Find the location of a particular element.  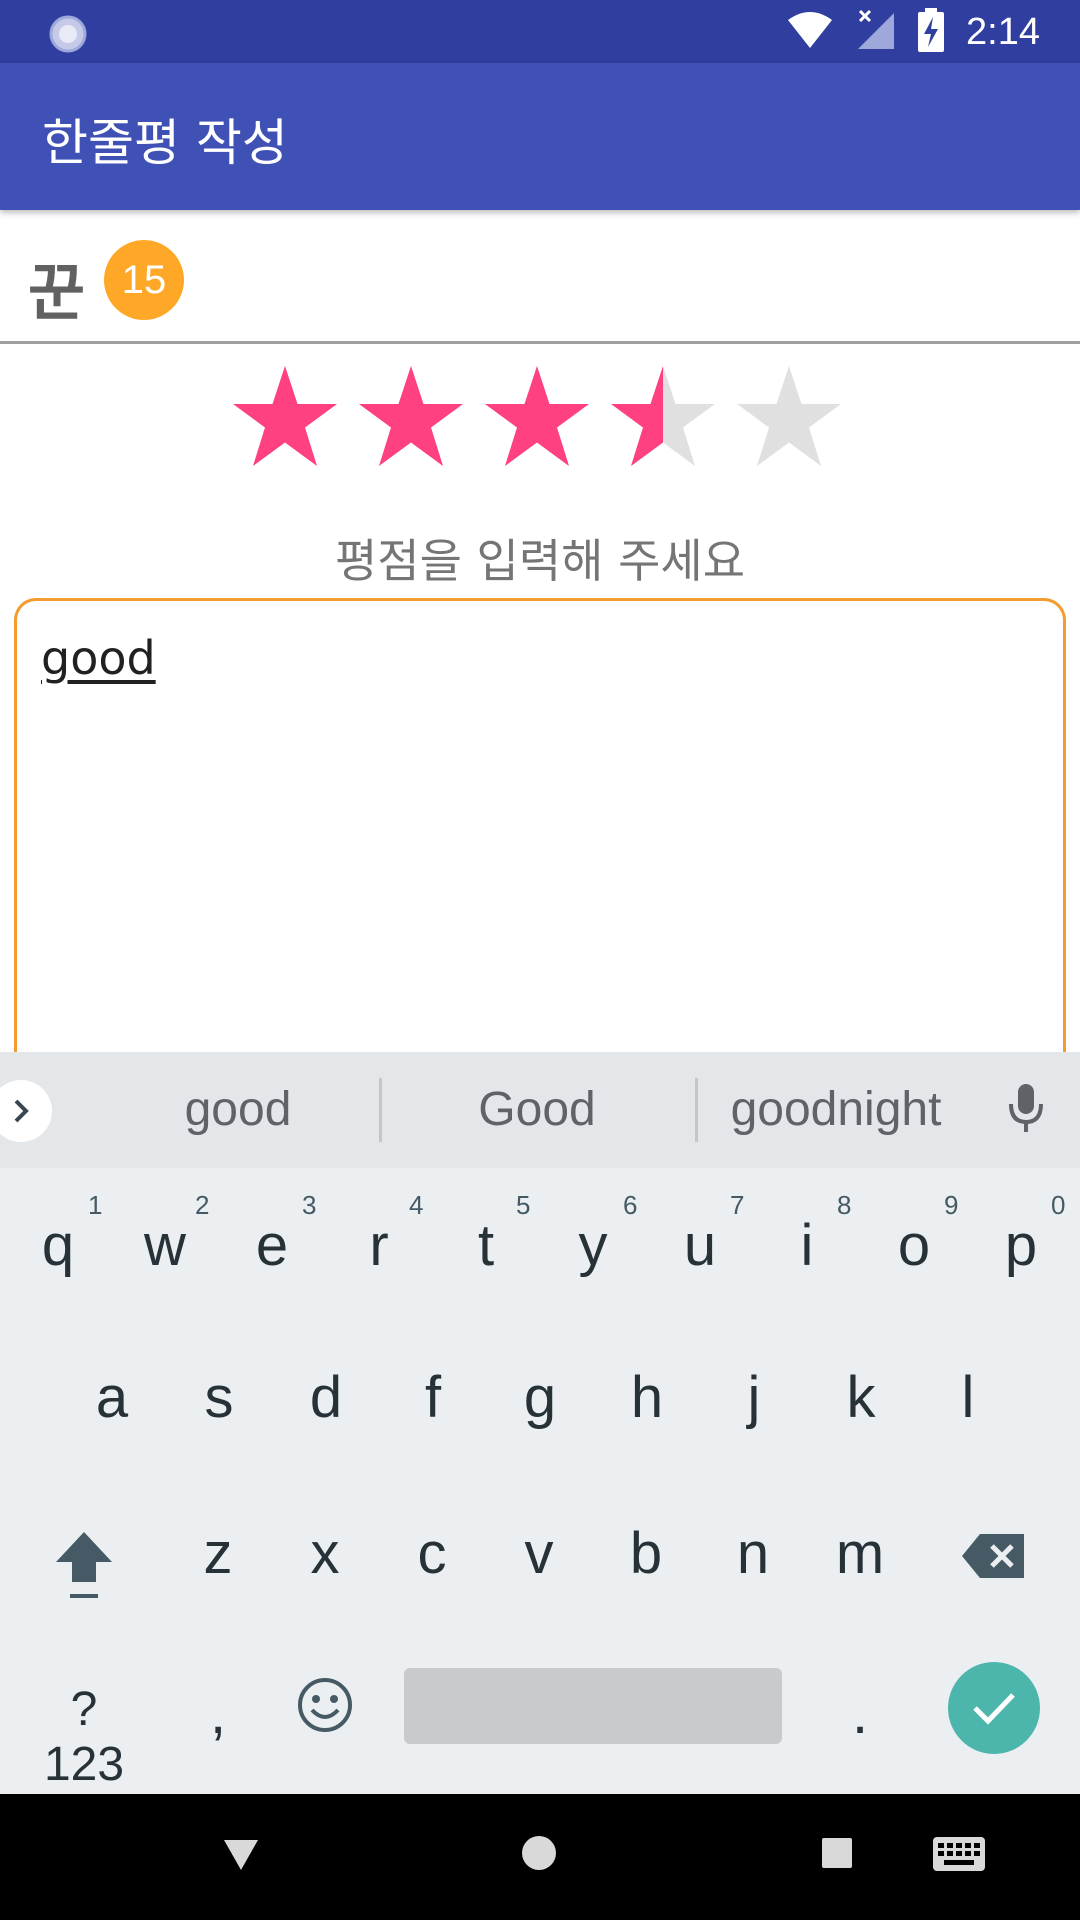

backspace-icon is located at coordinates (993, 1556).